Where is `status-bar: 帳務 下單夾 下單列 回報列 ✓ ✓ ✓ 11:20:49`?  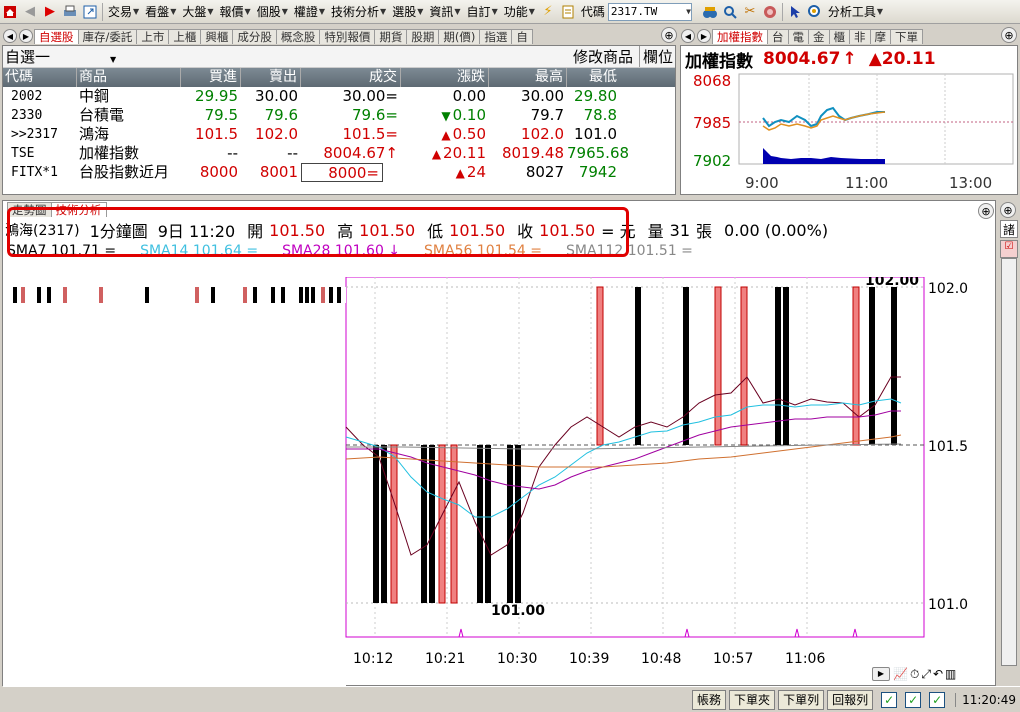
status-bar: 帳務 下單夾 下單列 回報列 ✓ ✓ ✓ 11:20:49 is located at coordinates (682, 699).